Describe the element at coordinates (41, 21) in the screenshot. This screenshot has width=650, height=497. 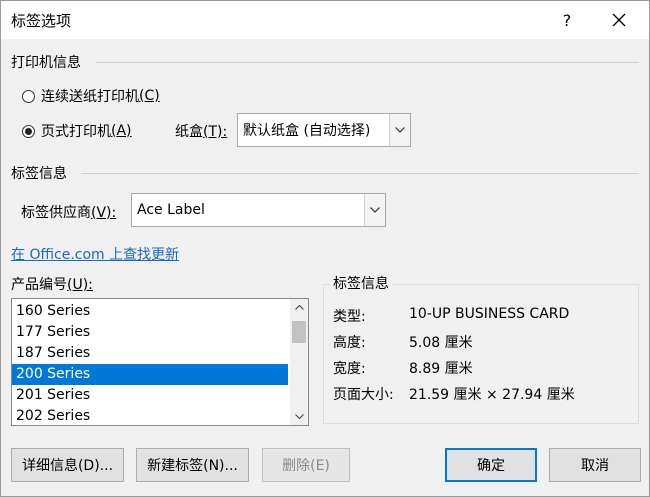
I see `window-title: 标签选项` at that location.